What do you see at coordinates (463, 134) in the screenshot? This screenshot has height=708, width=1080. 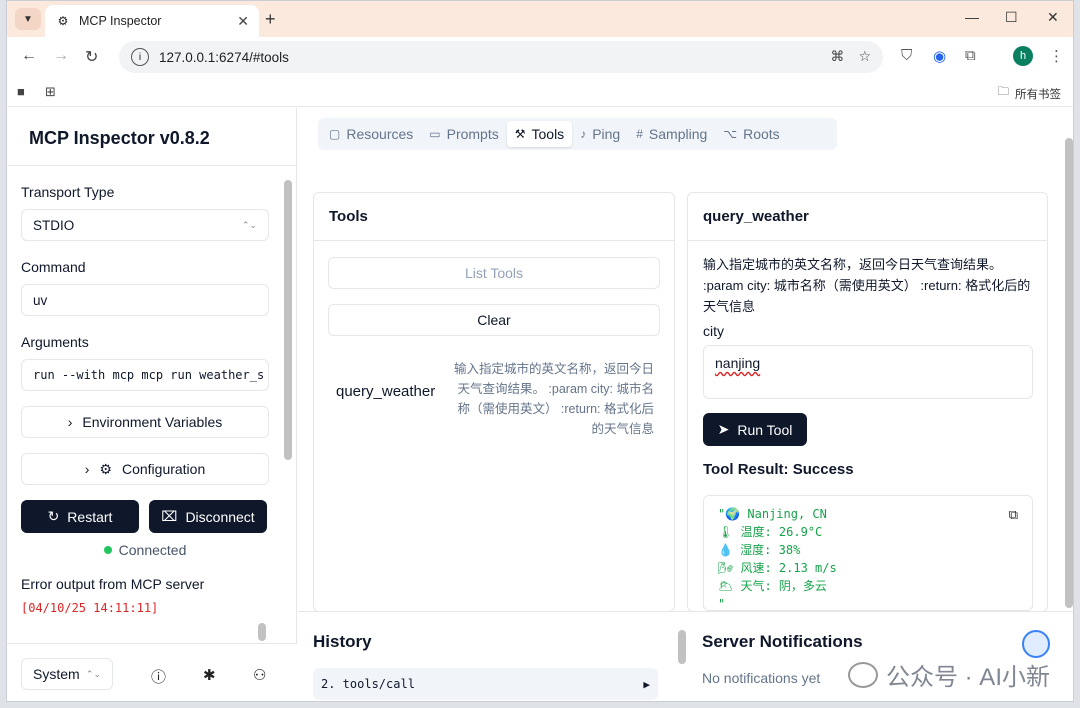 I see `tab-prompts: ▭ Prompts` at bounding box center [463, 134].